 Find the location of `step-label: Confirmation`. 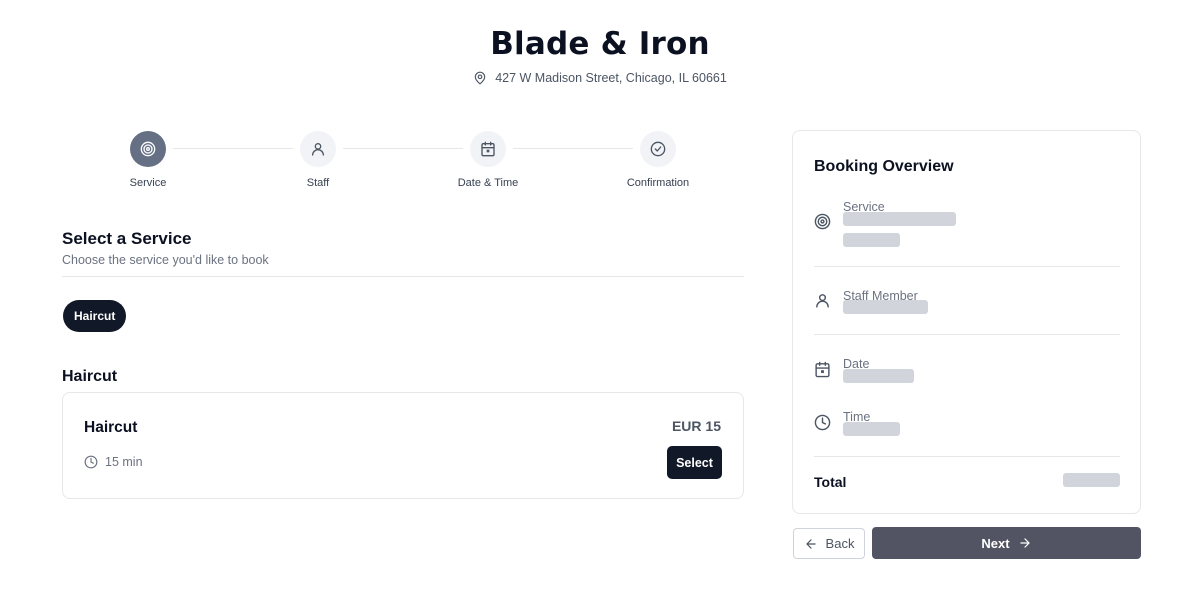

step-label: Confirmation is located at coordinates (658, 183).